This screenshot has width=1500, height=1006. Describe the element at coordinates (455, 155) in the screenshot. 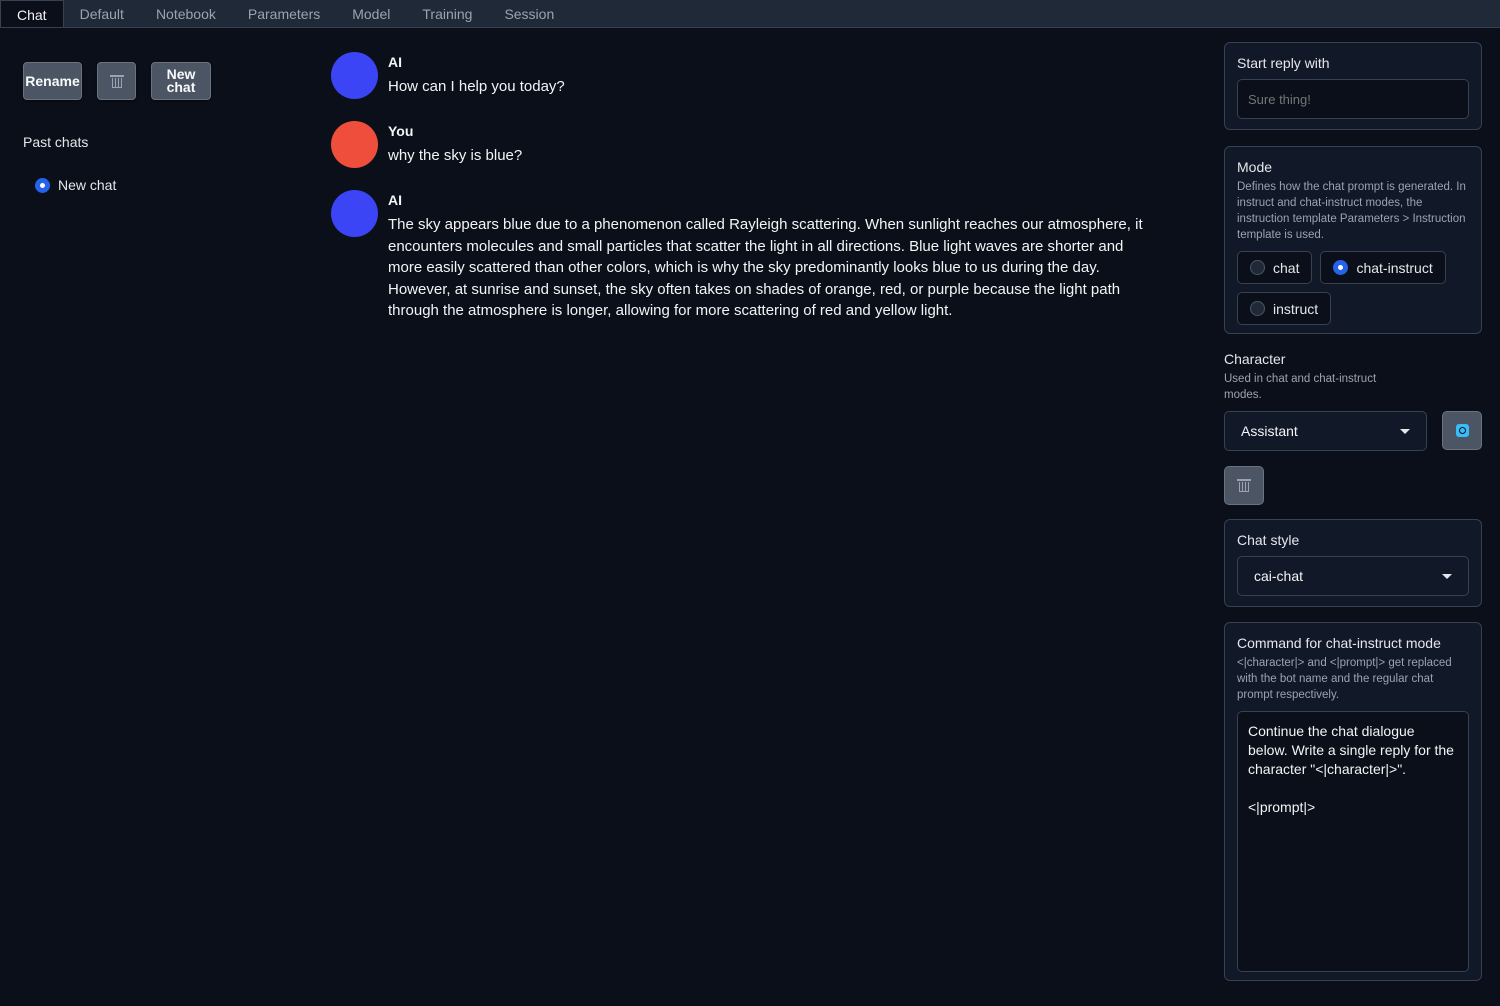

I see `message-text: why the sky is blue?` at that location.